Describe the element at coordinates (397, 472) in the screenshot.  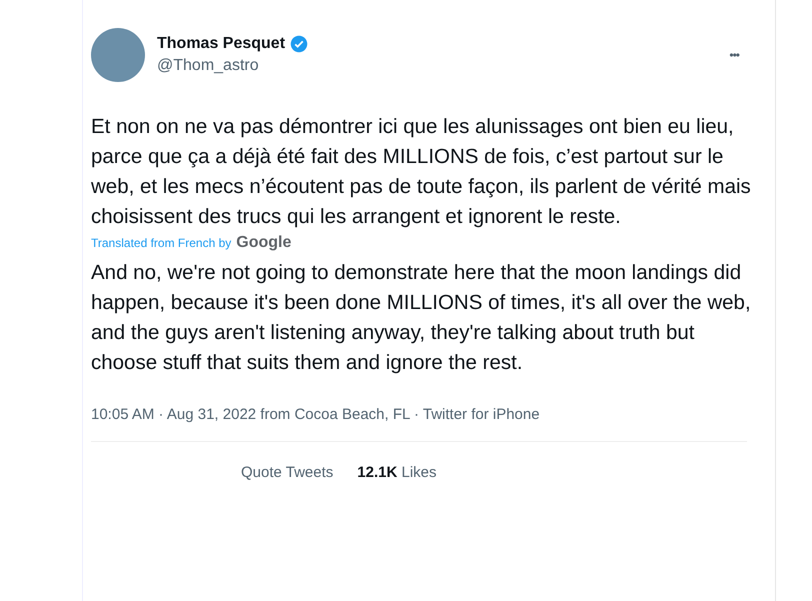
I see `engagement-stat: 12.1K Likes` at that location.